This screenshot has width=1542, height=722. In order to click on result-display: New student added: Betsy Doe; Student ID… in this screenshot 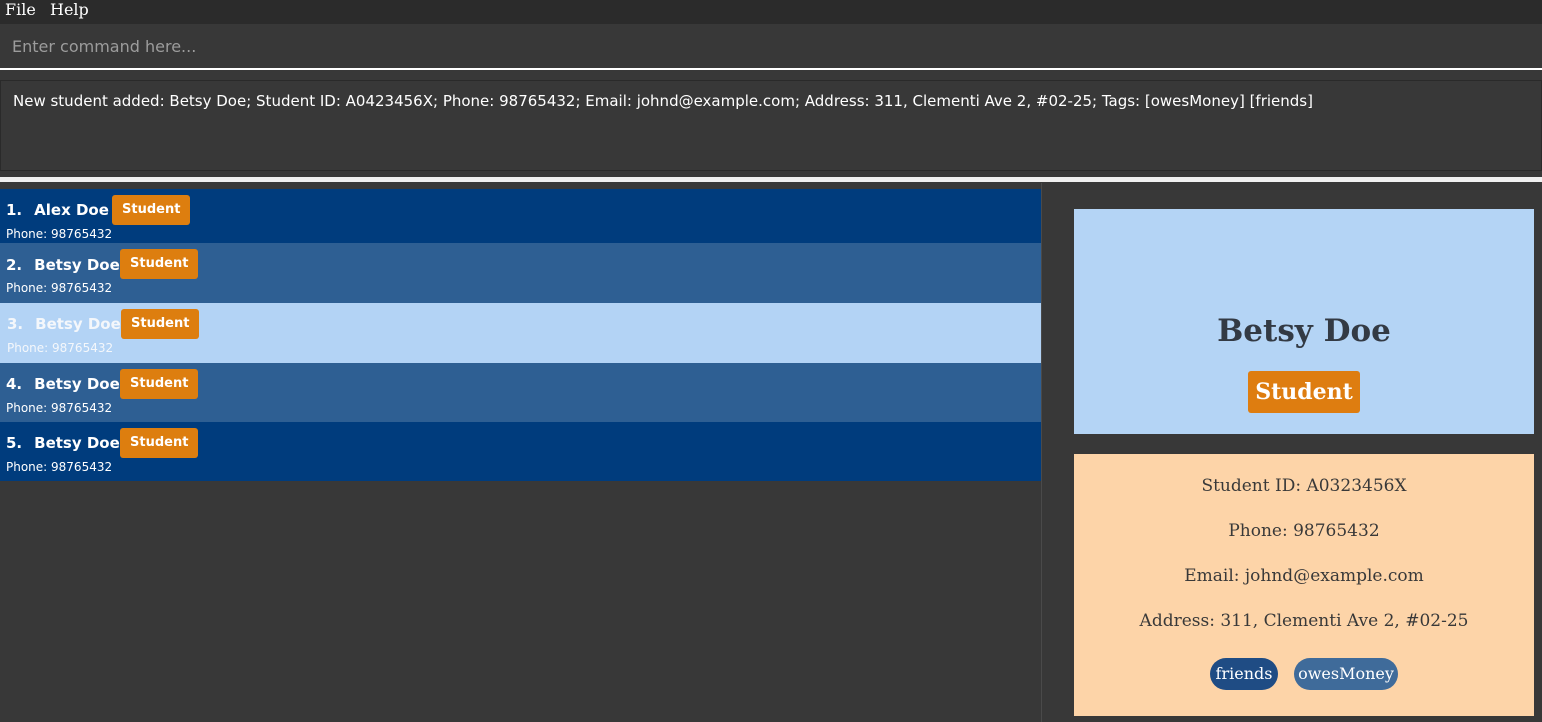, I will do `click(771, 125)`.